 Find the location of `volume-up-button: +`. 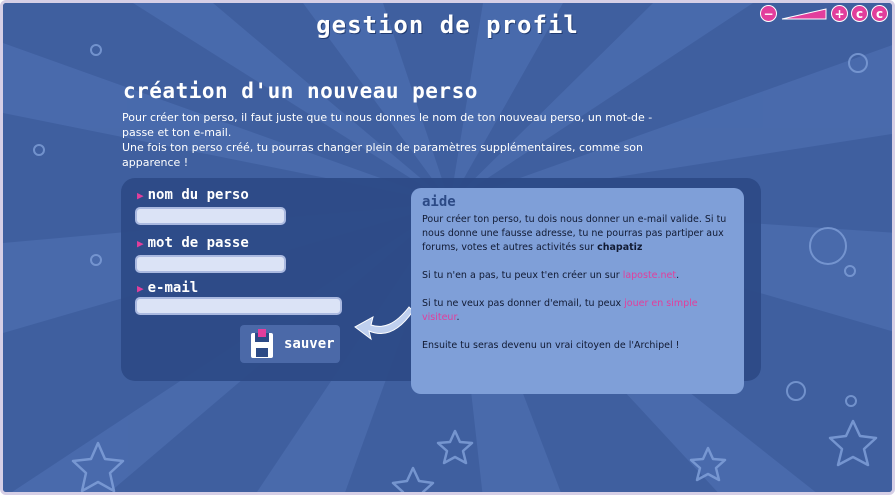

volume-up-button: + is located at coordinates (839, 13).